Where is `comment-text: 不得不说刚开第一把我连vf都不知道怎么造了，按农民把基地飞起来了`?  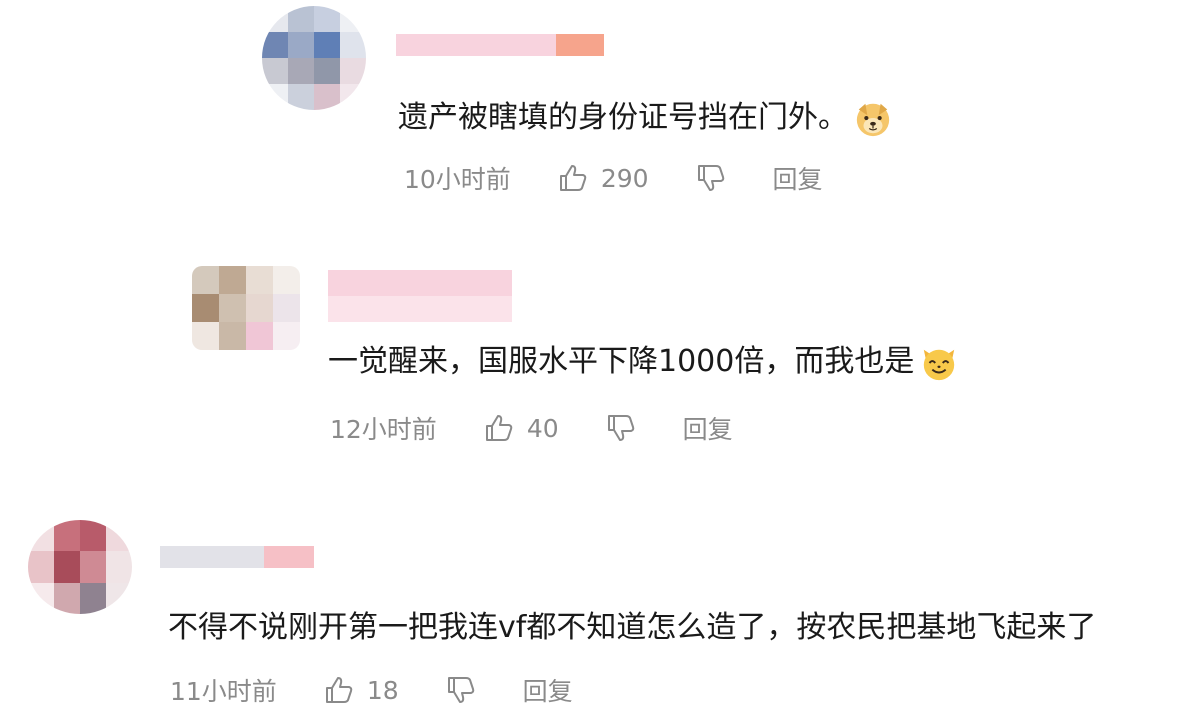 comment-text: 不得不说刚开第一把我连vf都不知道怎么造了，按农民把基地飞起来了 is located at coordinates (632, 627).